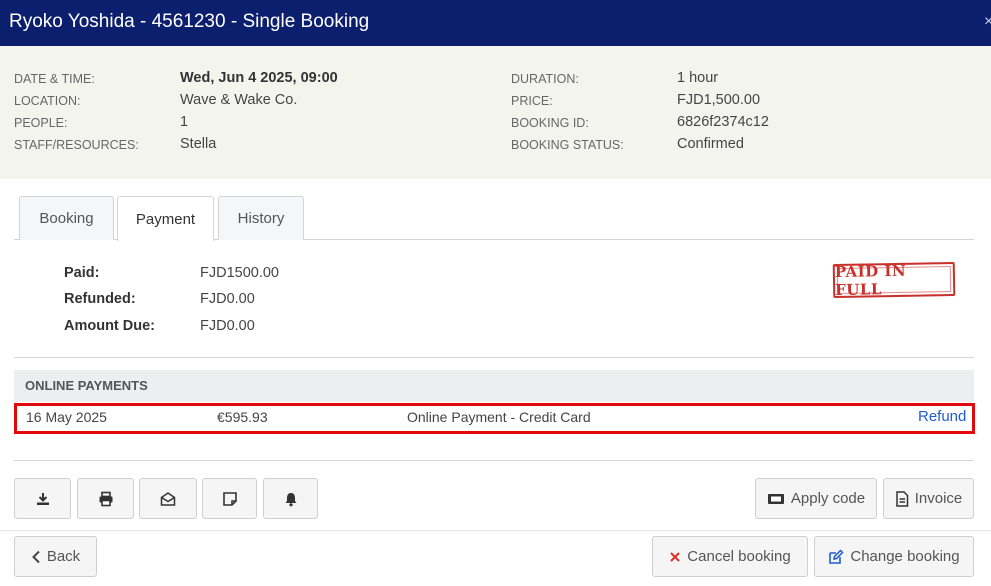  I want to click on apply-code-button: Apply code, so click(816, 498).